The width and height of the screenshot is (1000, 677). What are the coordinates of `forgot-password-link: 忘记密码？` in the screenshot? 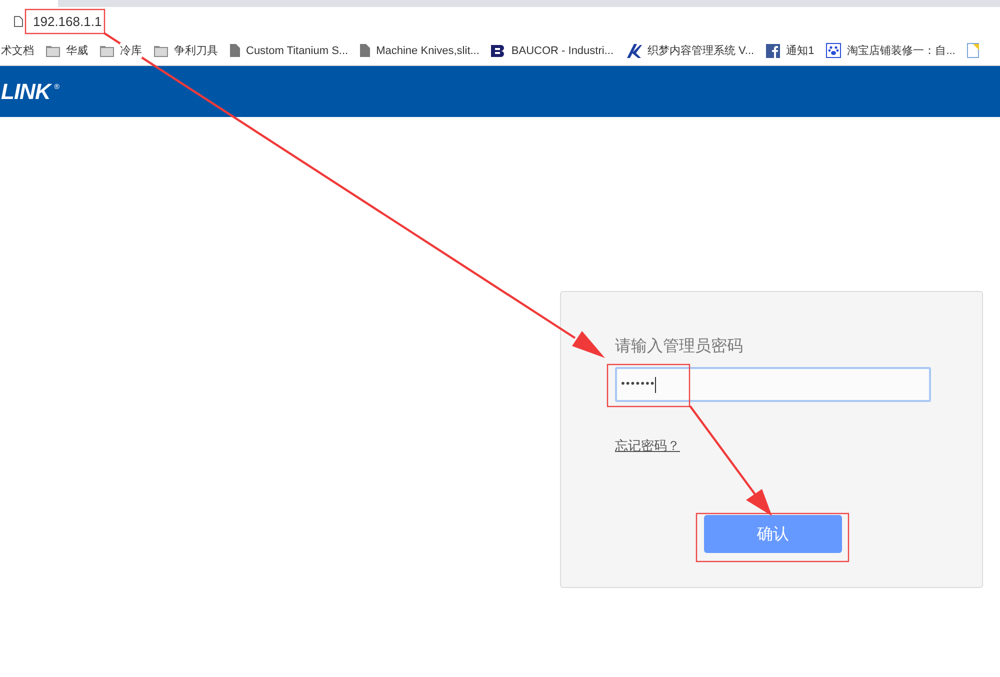 It's located at (647, 446).